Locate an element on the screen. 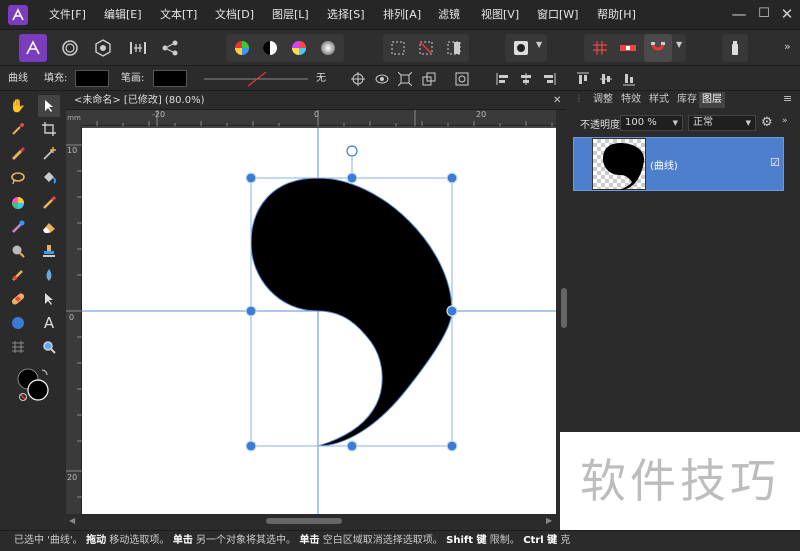 This screenshot has width=800, height=551. align-left-icon is located at coordinates (503, 79).